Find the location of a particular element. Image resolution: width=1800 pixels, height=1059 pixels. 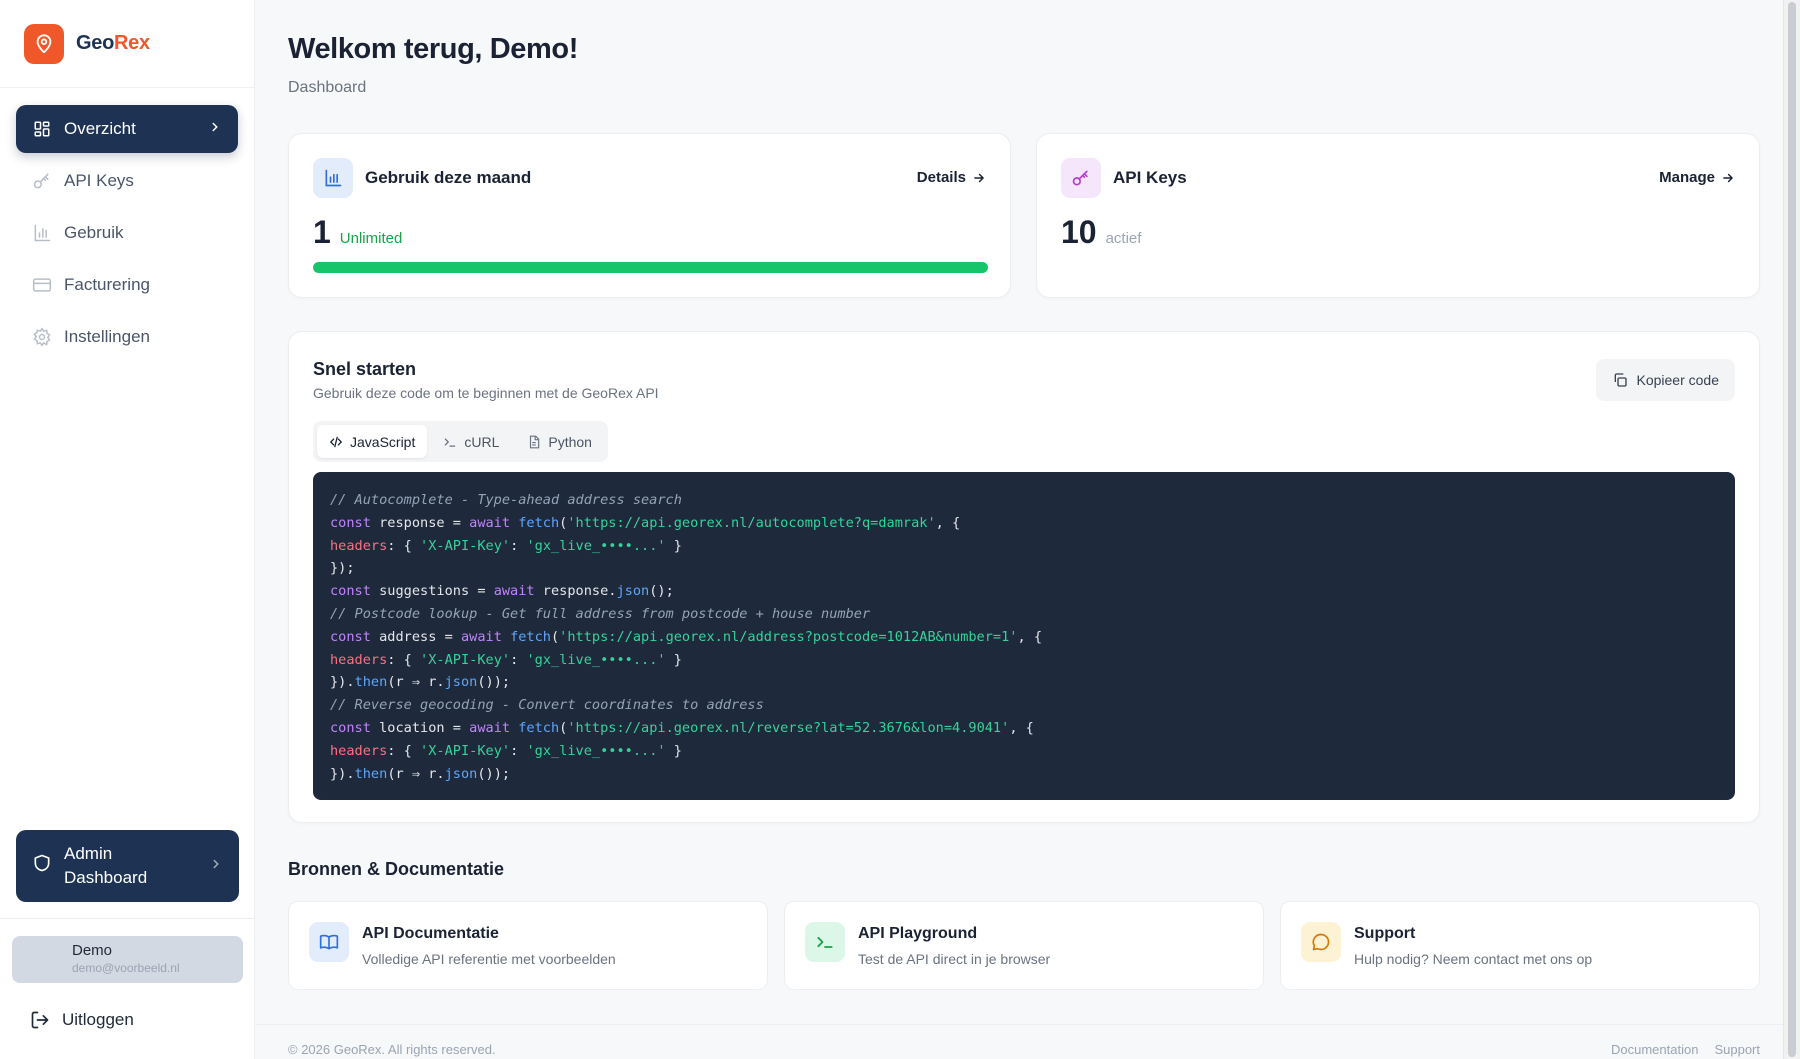

shield-icon is located at coordinates (42, 866).